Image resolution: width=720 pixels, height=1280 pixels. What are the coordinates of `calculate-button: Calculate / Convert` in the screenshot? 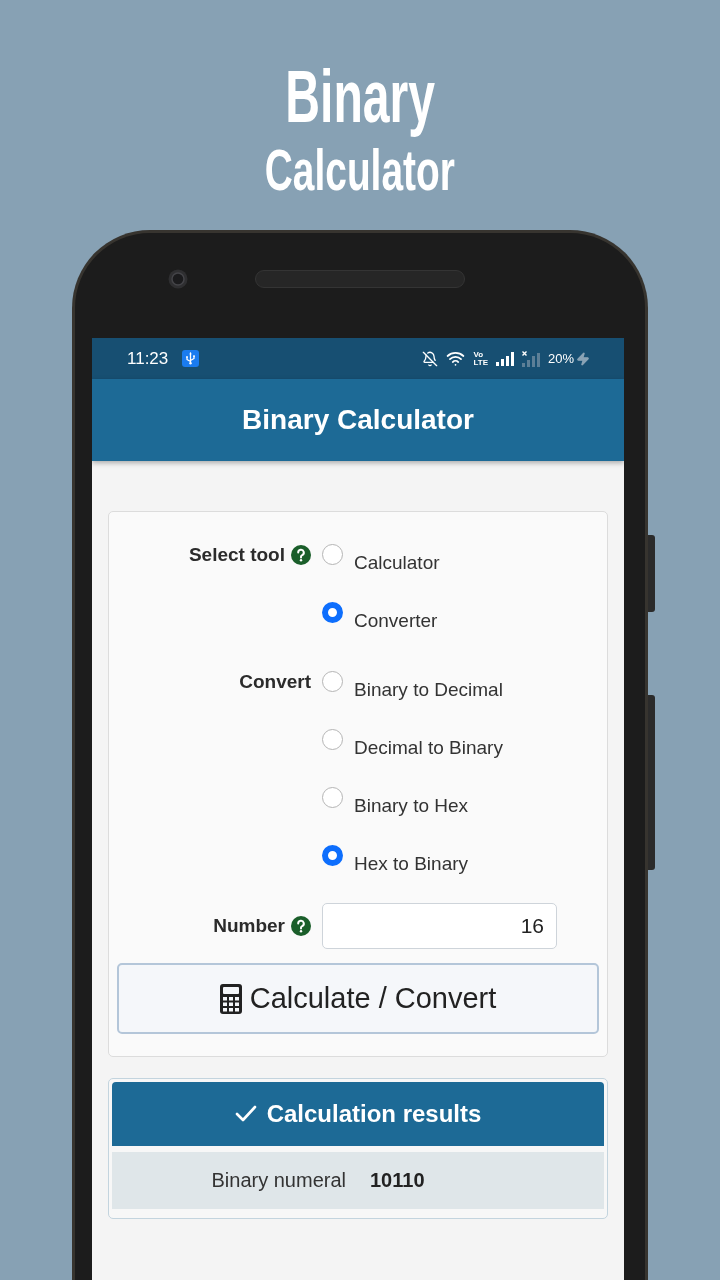 It's located at (358, 998).